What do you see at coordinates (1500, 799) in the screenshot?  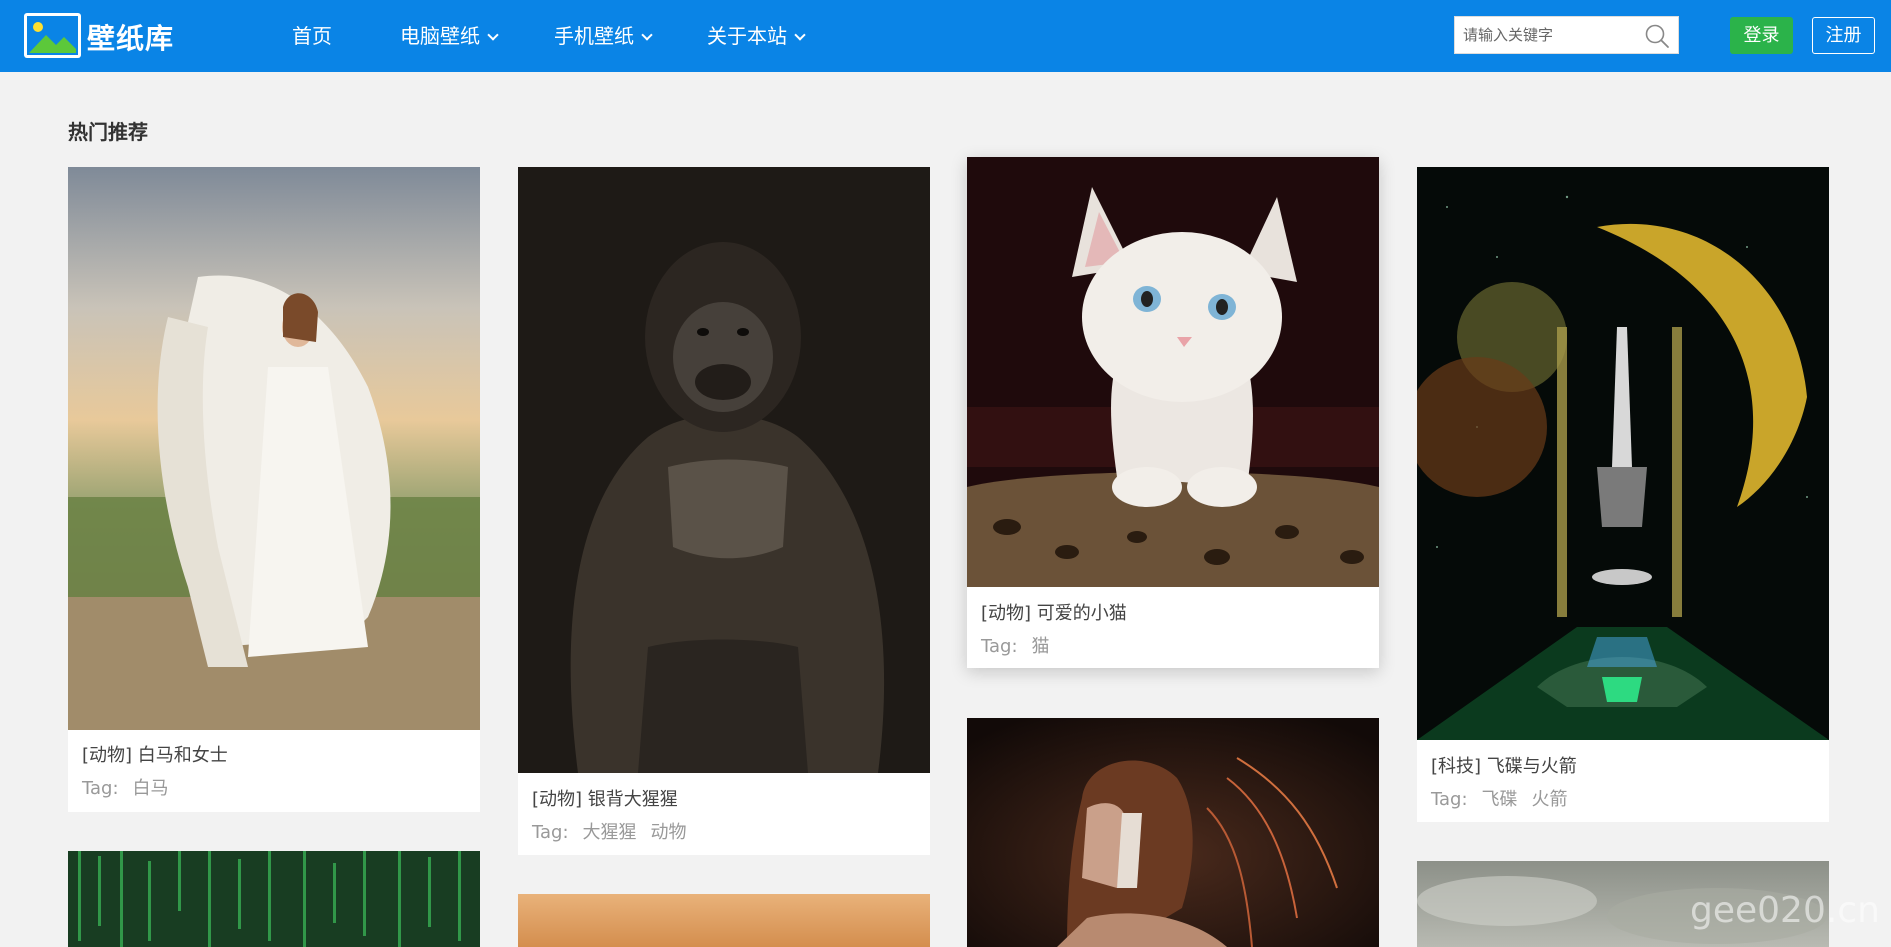 I see `tag-link: 飞碟` at bounding box center [1500, 799].